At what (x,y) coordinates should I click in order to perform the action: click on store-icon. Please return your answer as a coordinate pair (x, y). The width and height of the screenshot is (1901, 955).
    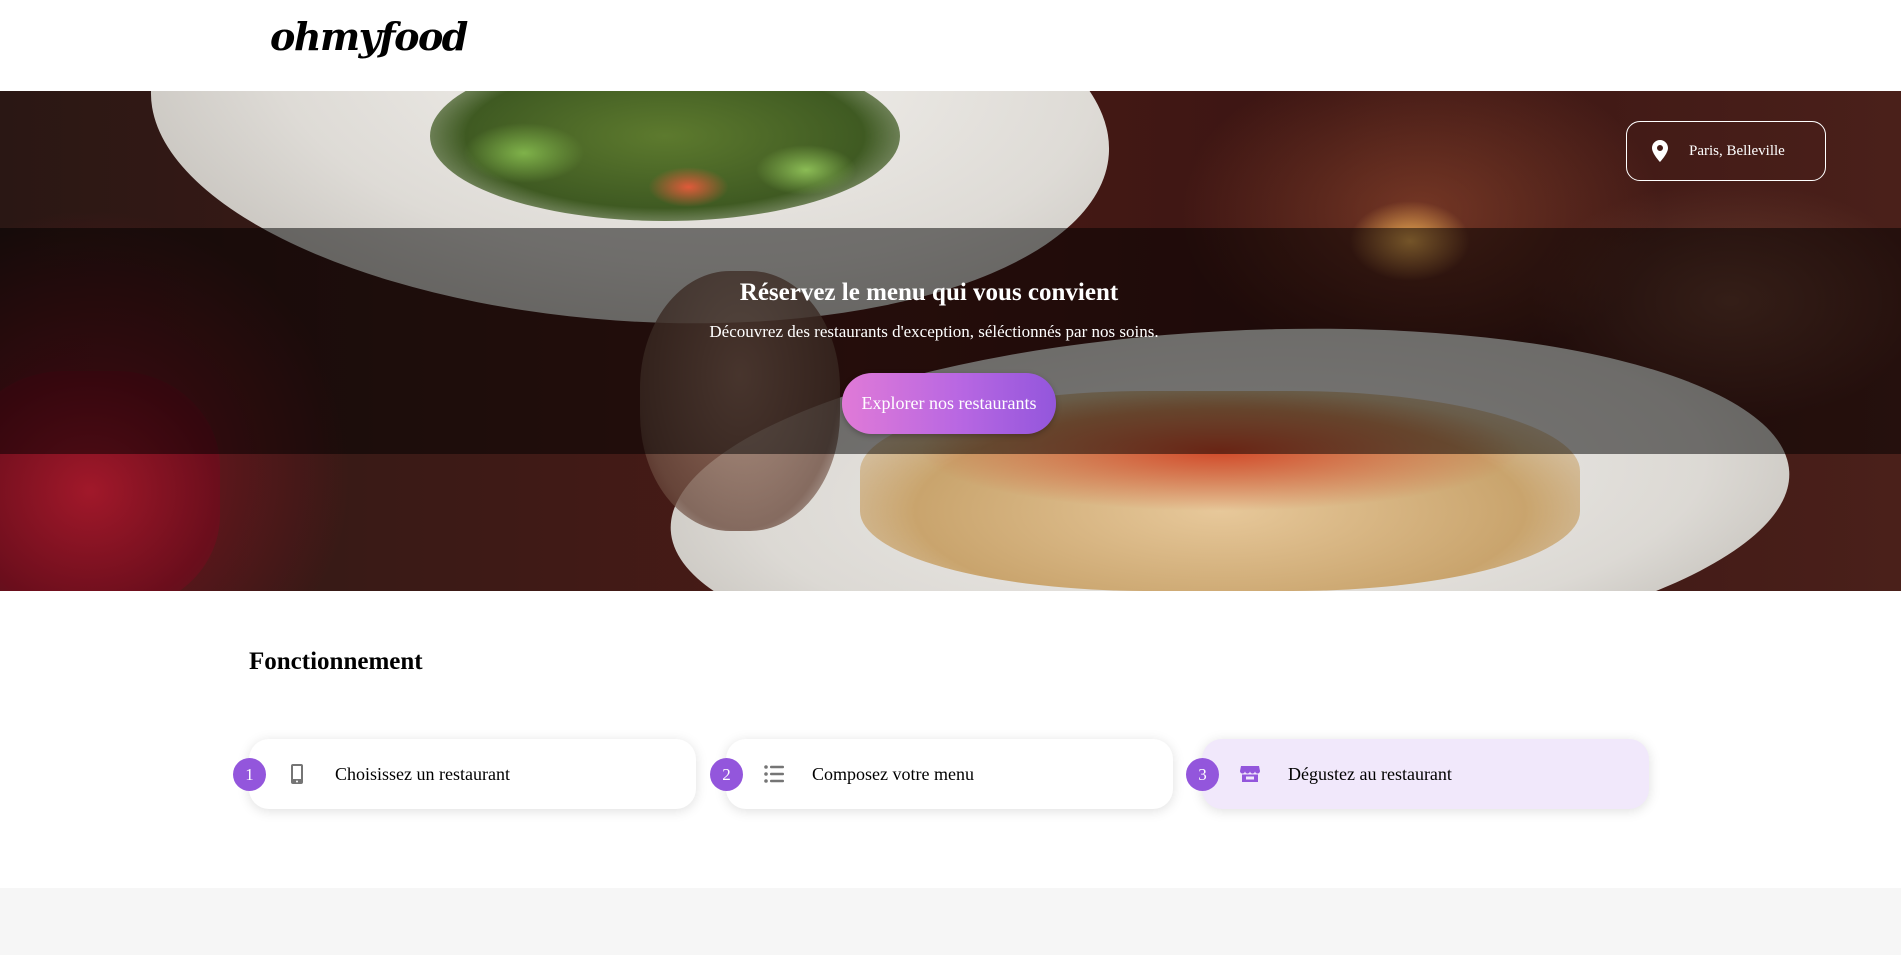
    Looking at the image, I should click on (1250, 774).